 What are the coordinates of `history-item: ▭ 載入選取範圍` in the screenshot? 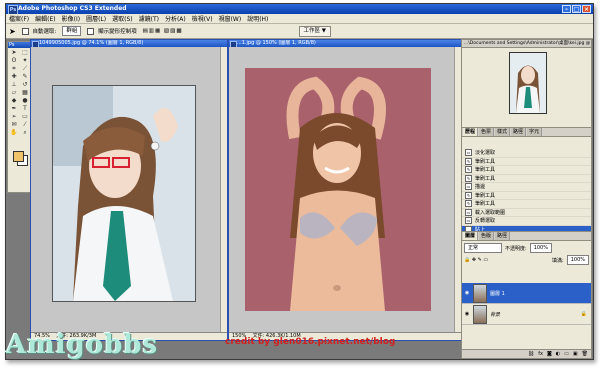 It's located at (526, 212).